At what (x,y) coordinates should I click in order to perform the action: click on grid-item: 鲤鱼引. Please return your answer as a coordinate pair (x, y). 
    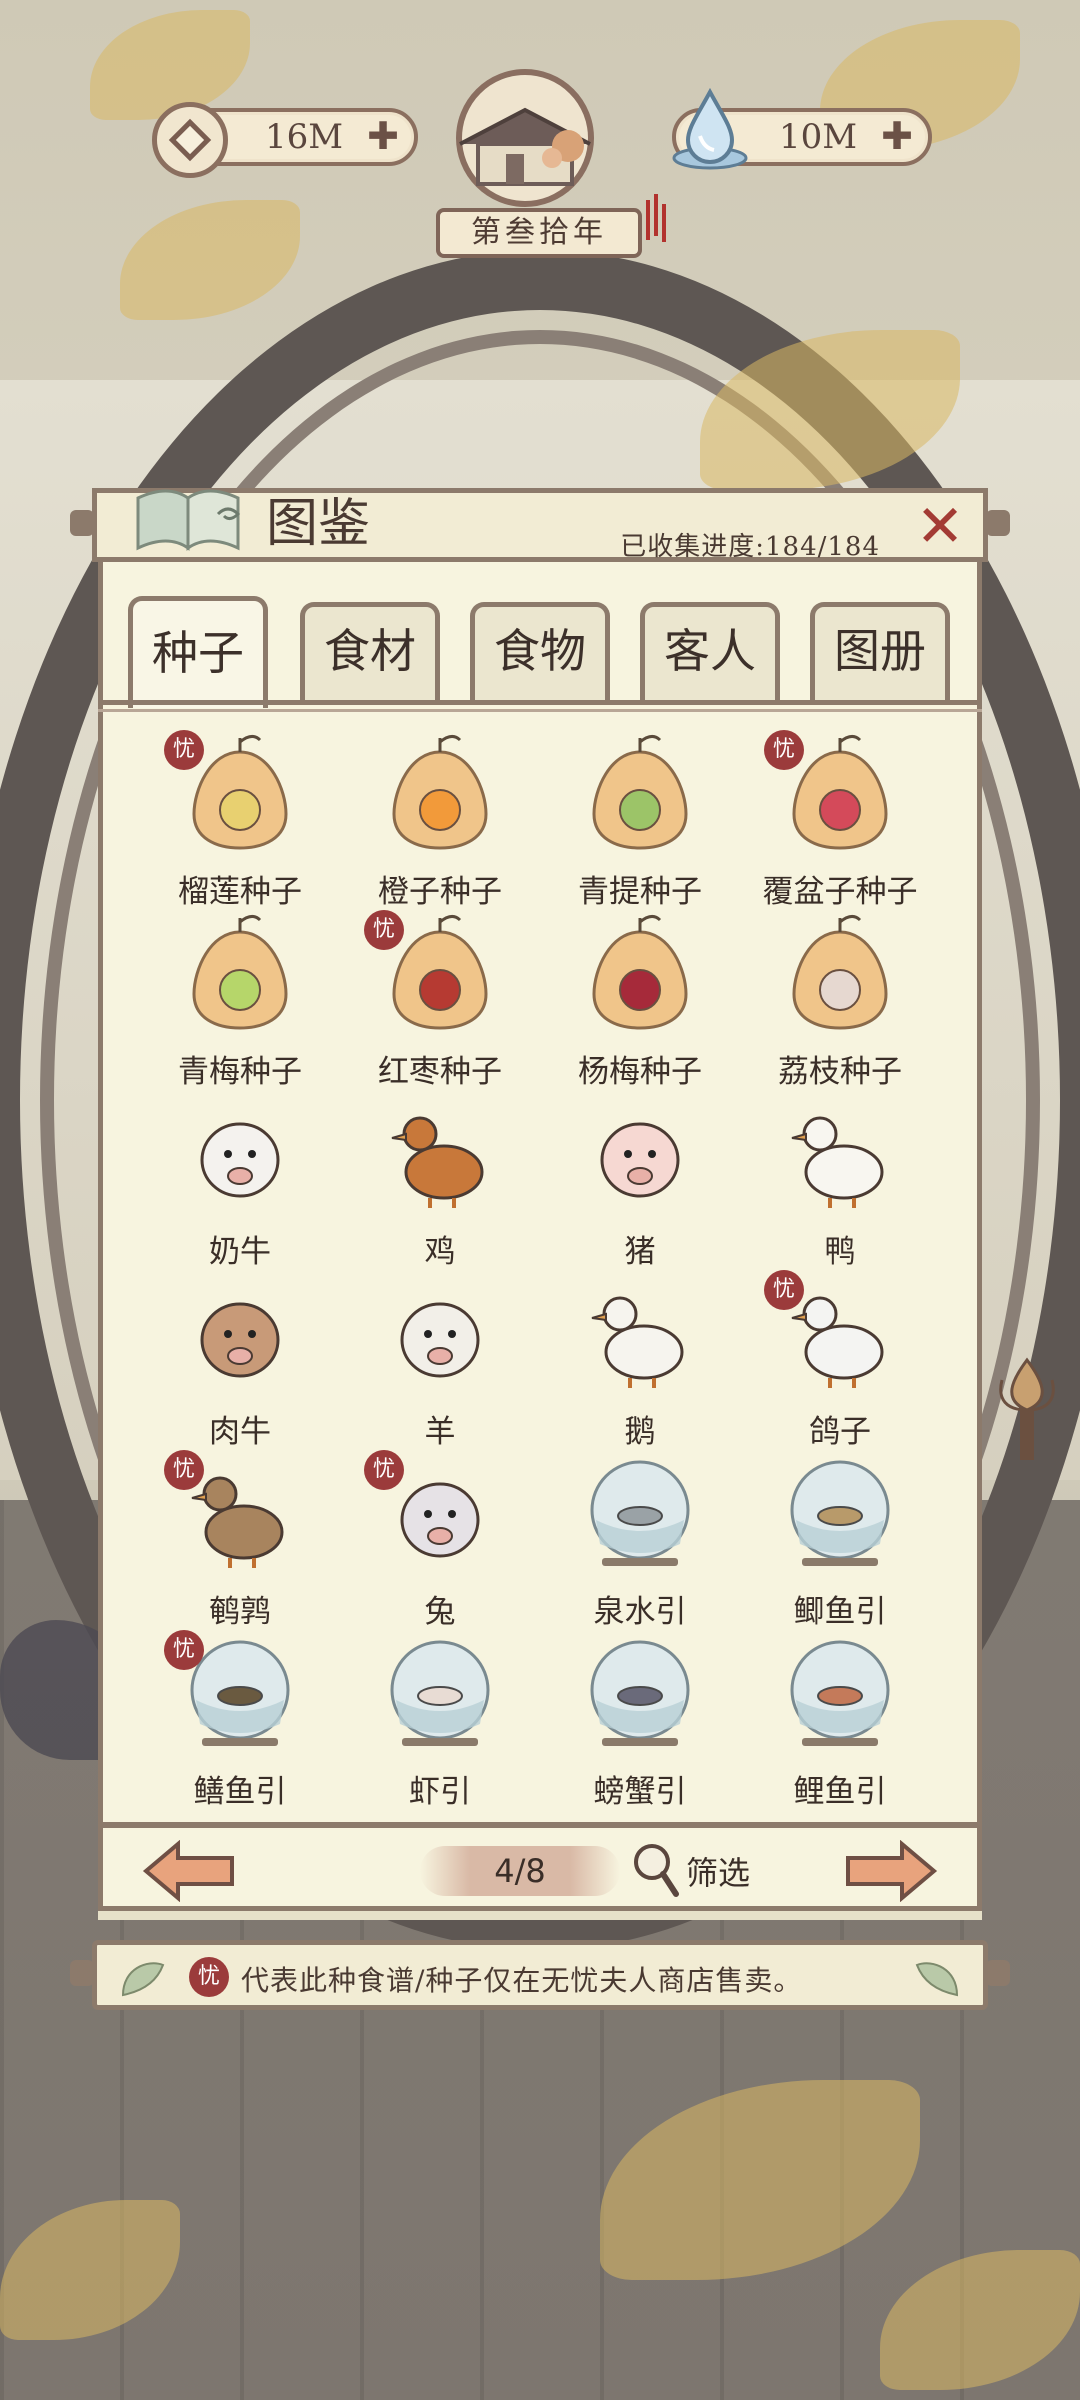
    Looking at the image, I should click on (840, 1715).